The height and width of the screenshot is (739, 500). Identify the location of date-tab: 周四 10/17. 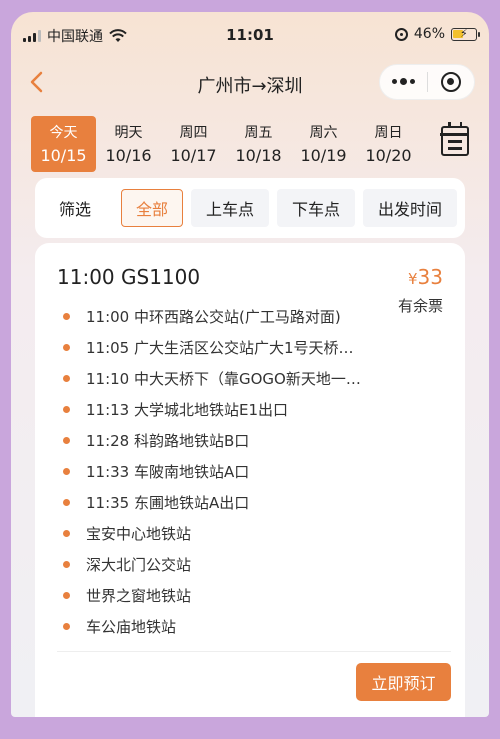
(193, 144).